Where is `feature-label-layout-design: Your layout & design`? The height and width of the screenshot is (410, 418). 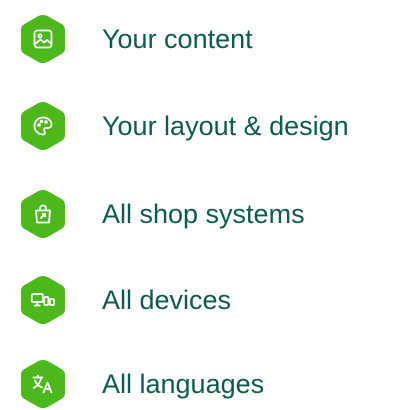 feature-label-layout-design: Your layout & design is located at coordinates (225, 126).